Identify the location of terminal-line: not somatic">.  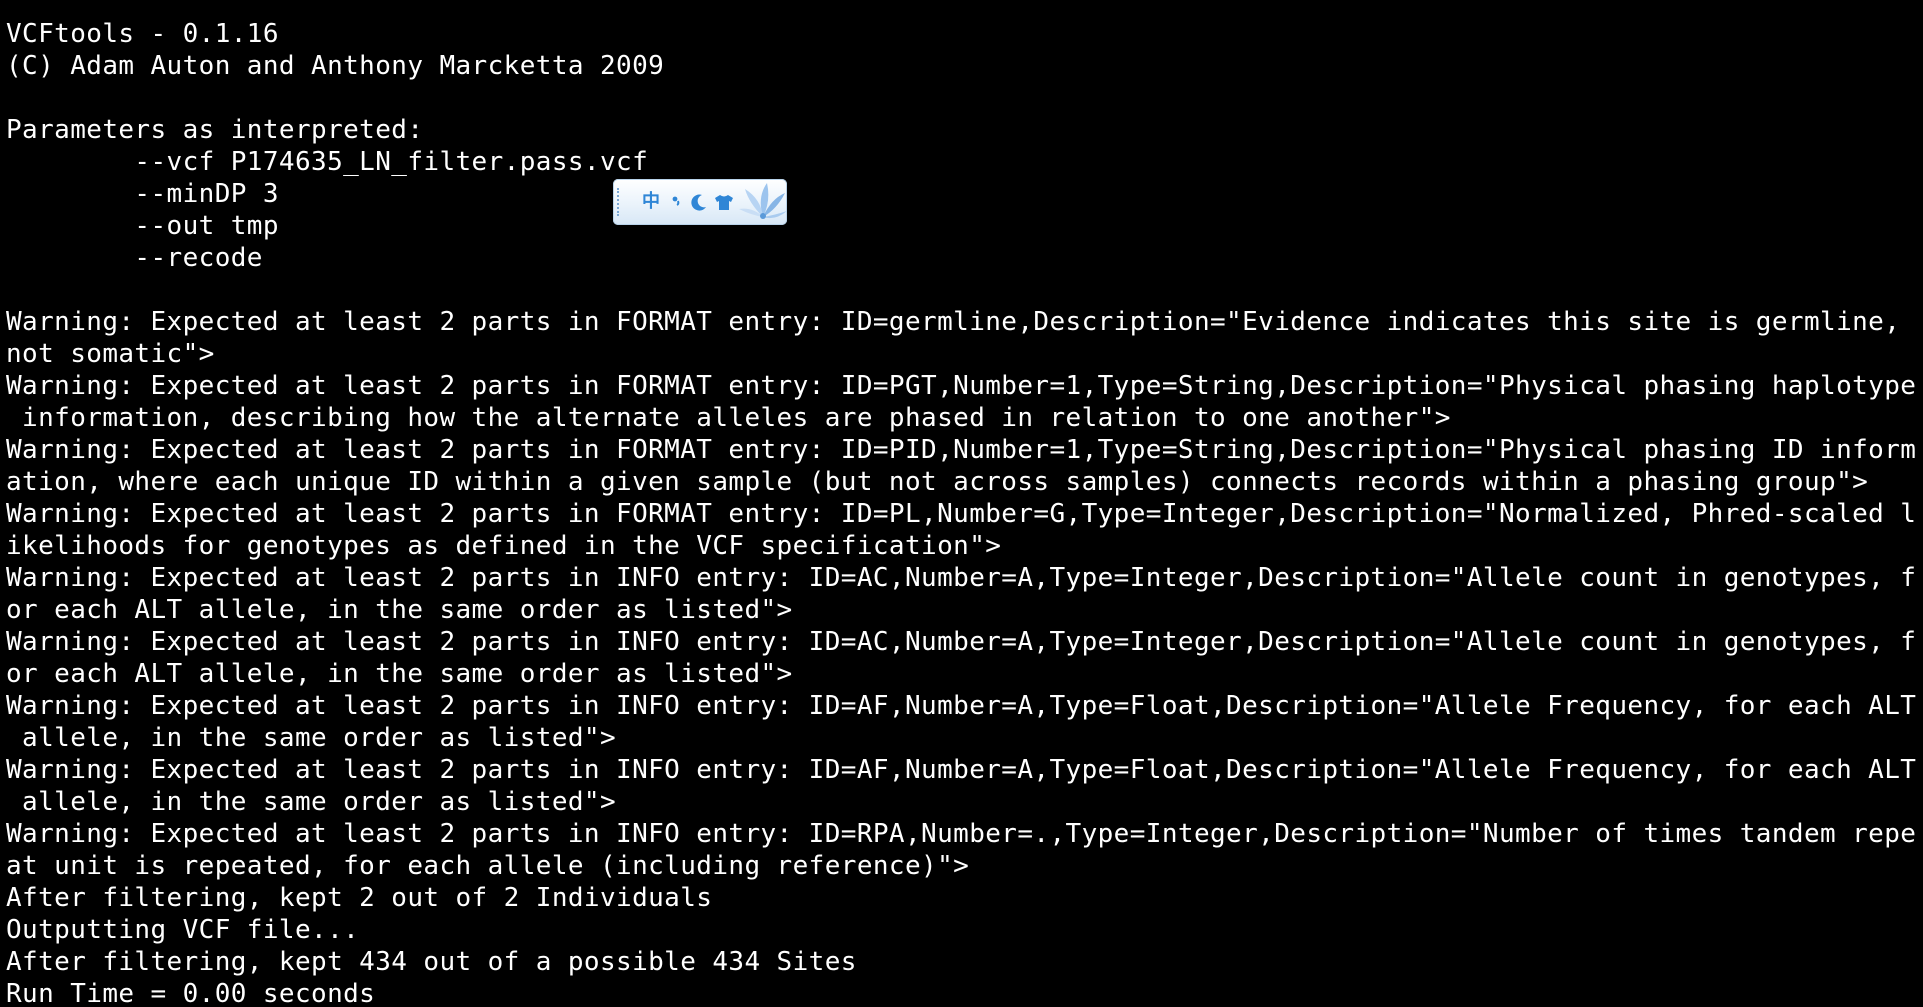
(110, 354).